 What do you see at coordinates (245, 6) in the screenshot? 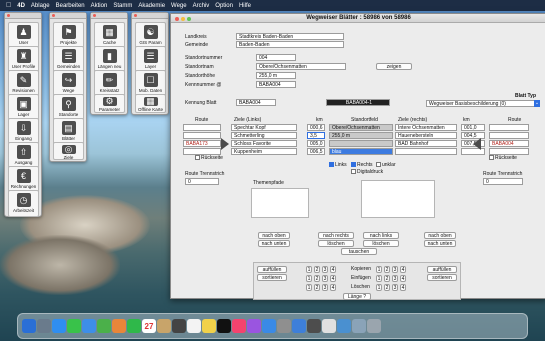
I see `menu-hilfe: Hilfe` at bounding box center [245, 6].